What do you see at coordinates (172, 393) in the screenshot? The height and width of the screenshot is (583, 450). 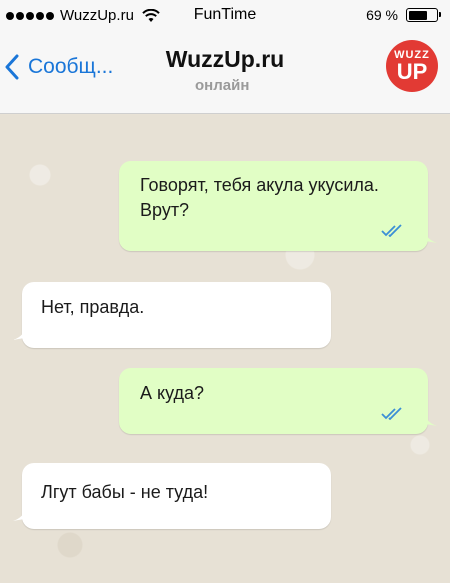 I see `message-text: А куда?` at bounding box center [172, 393].